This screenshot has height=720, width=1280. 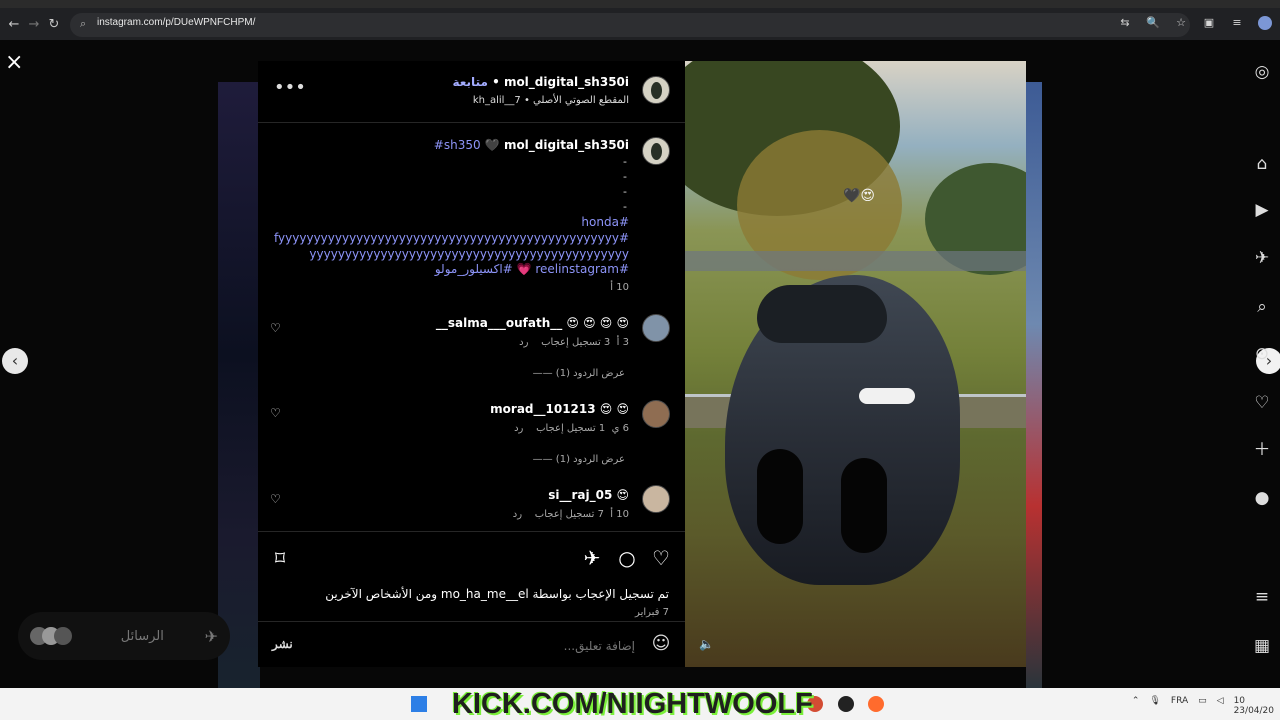 What do you see at coordinates (656, 151) in the screenshot?
I see `caption-author-avatar` at bounding box center [656, 151].